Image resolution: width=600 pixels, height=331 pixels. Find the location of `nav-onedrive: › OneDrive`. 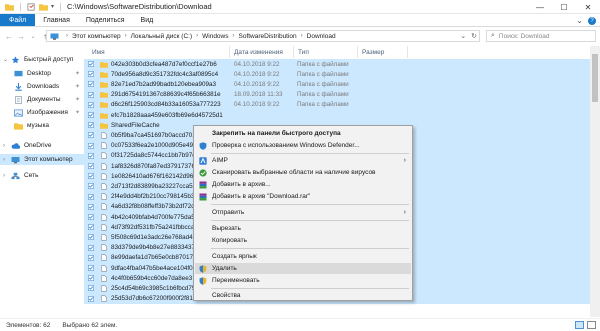

nav-onedrive: › OneDrive is located at coordinates (42, 145).